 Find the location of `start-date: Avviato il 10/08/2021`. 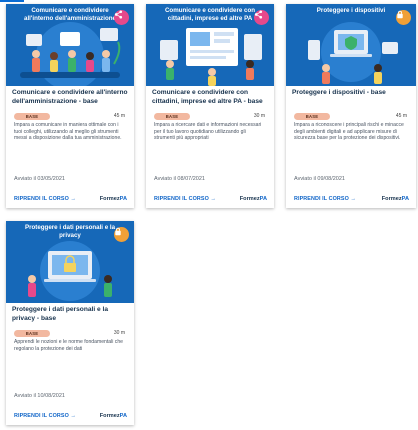

start-date: Avviato il 10/08/2021 is located at coordinates (39, 396).